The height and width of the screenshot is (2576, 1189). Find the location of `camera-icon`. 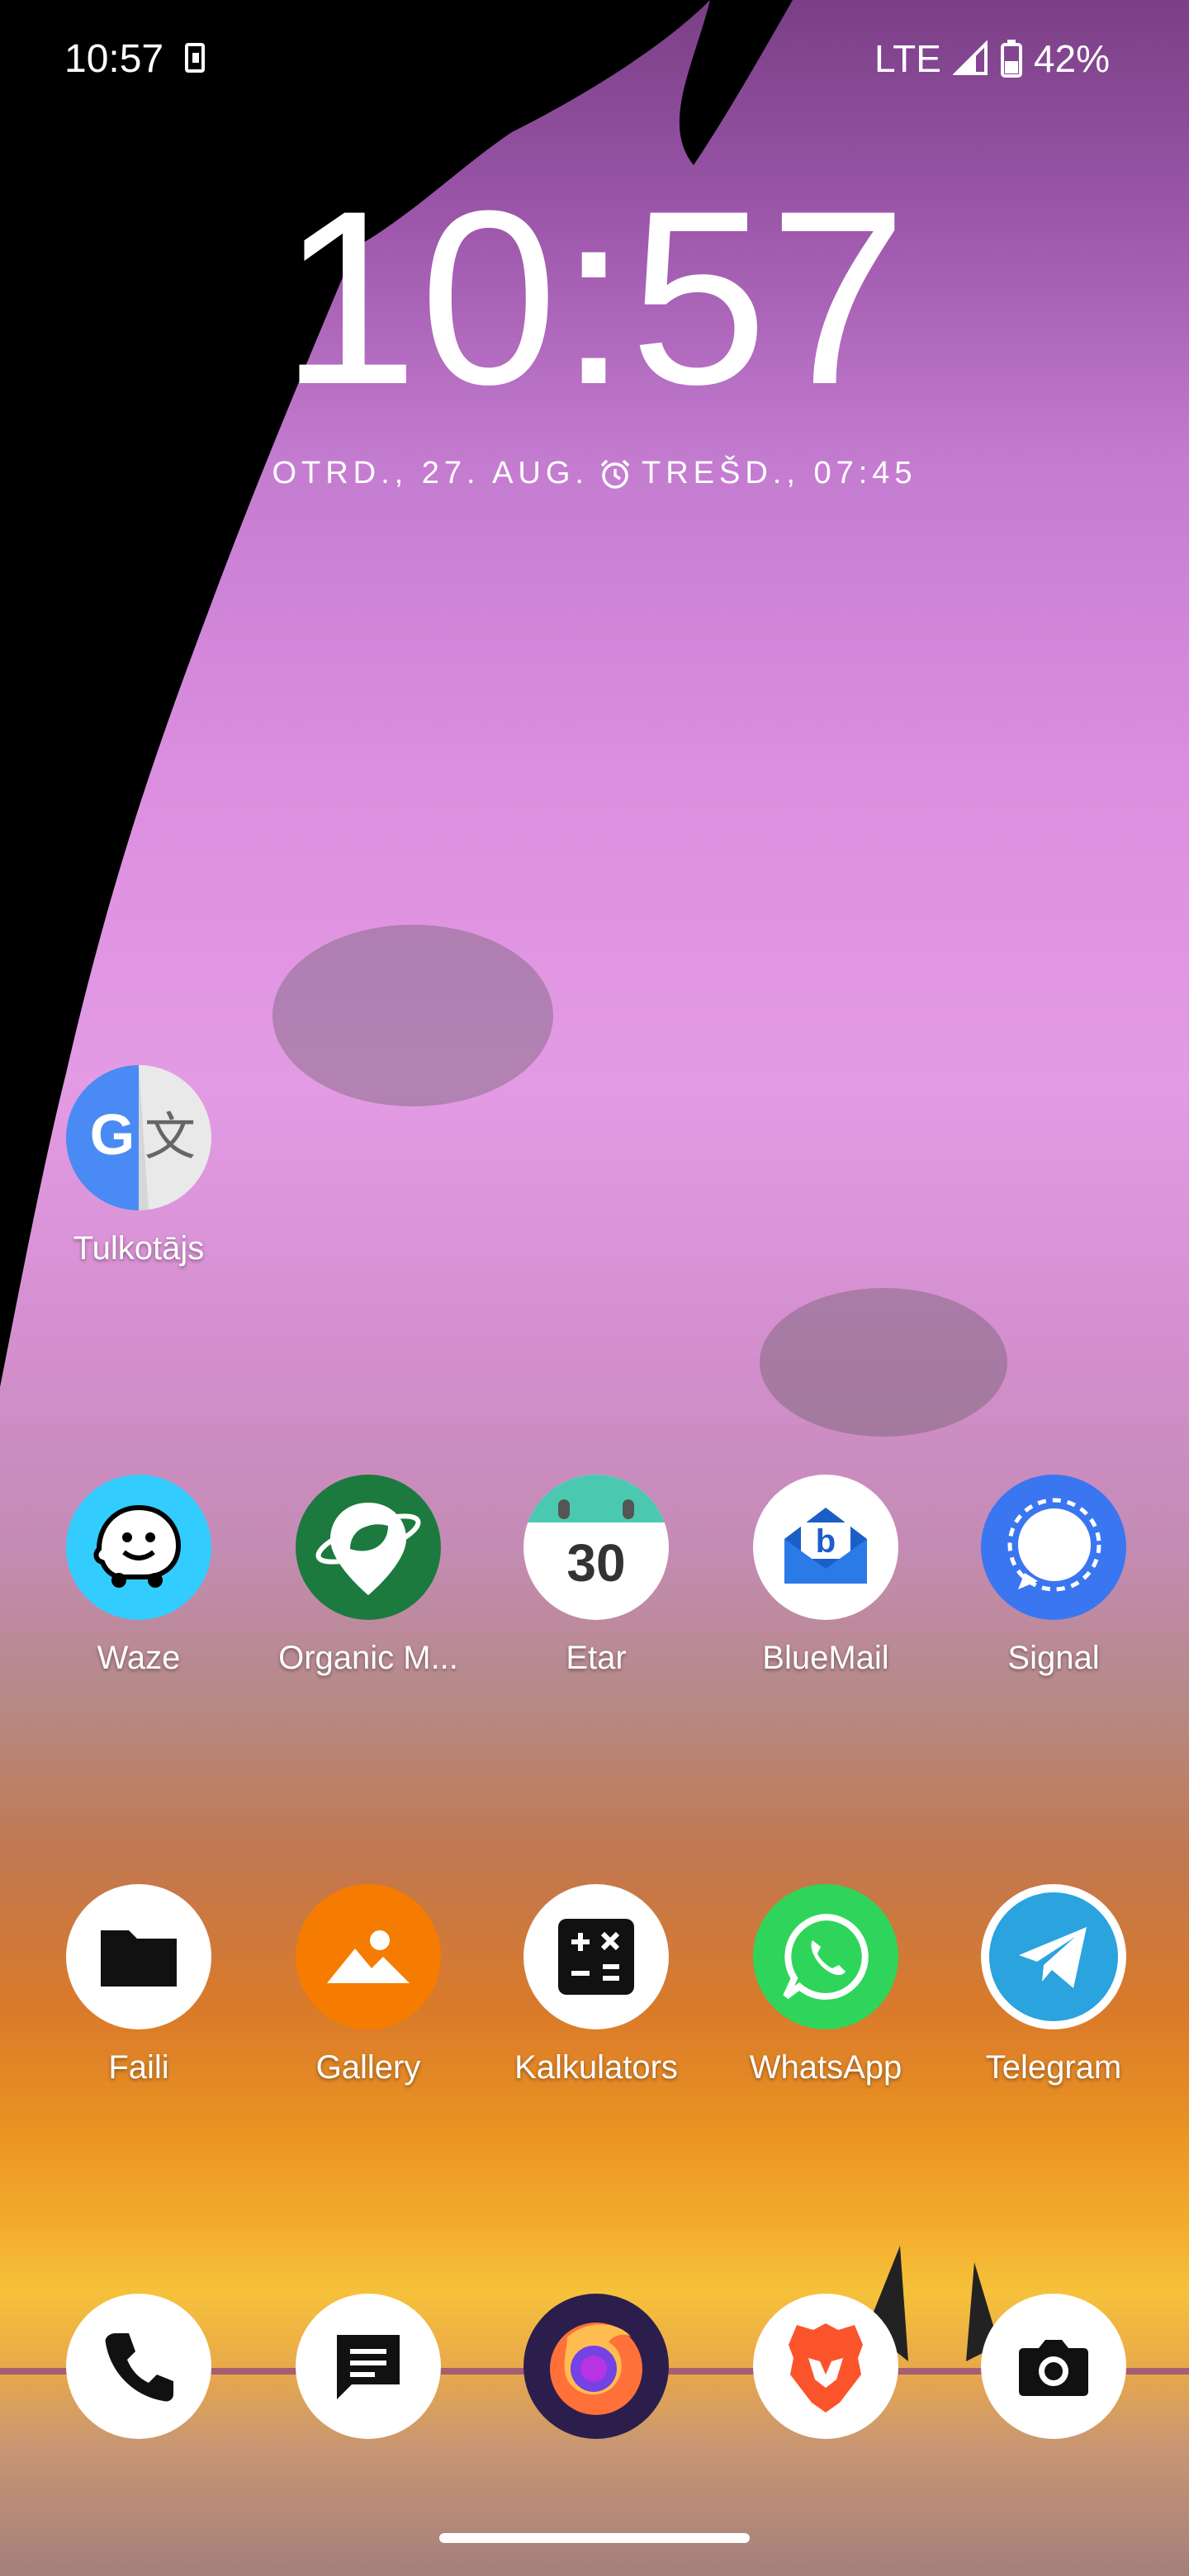

camera-icon is located at coordinates (1053, 2366).